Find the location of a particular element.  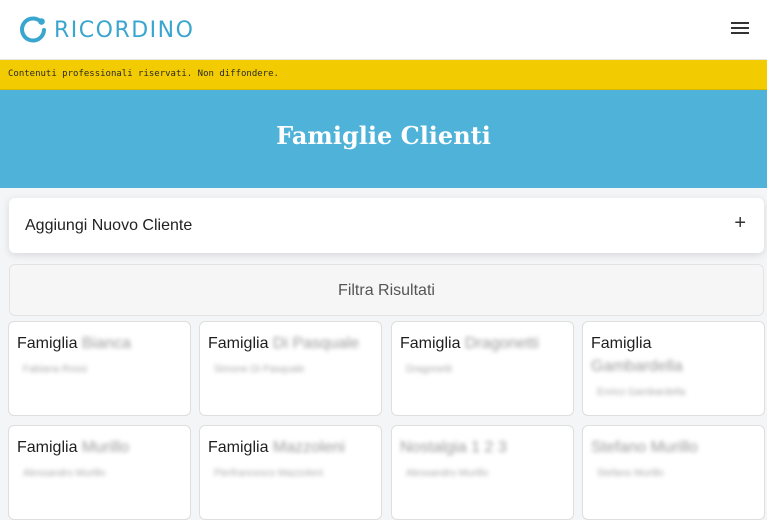

family-card-member: Pierfrancesco Mazzoleni is located at coordinates (268, 473).